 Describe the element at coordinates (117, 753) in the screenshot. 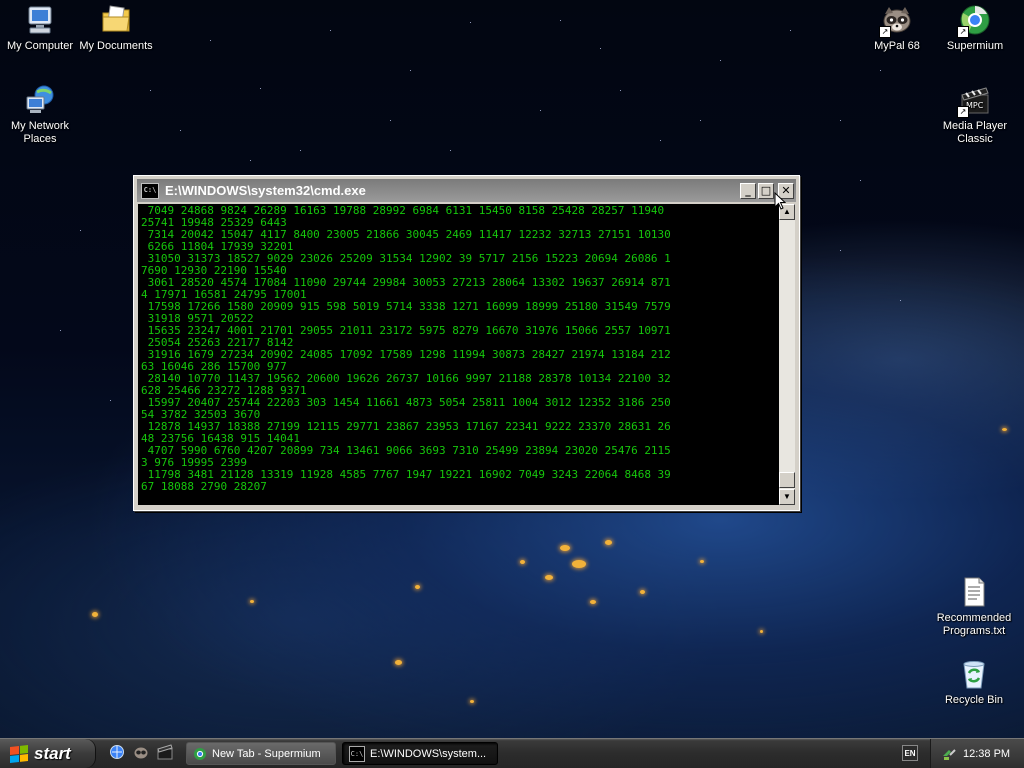

I see `browser-quicklaunch-icon` at that location.